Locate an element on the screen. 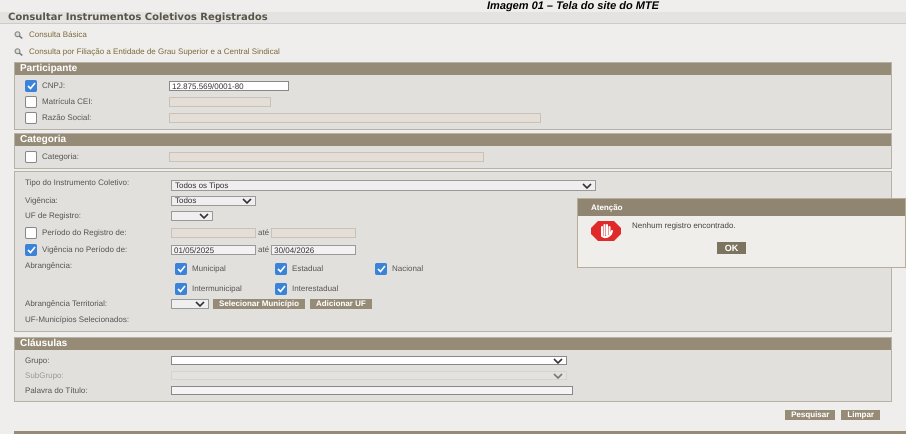 The height and width of the screenshot is (434, 906). field-label: Abrangência Territorial: is located at coordinates (66, 304).